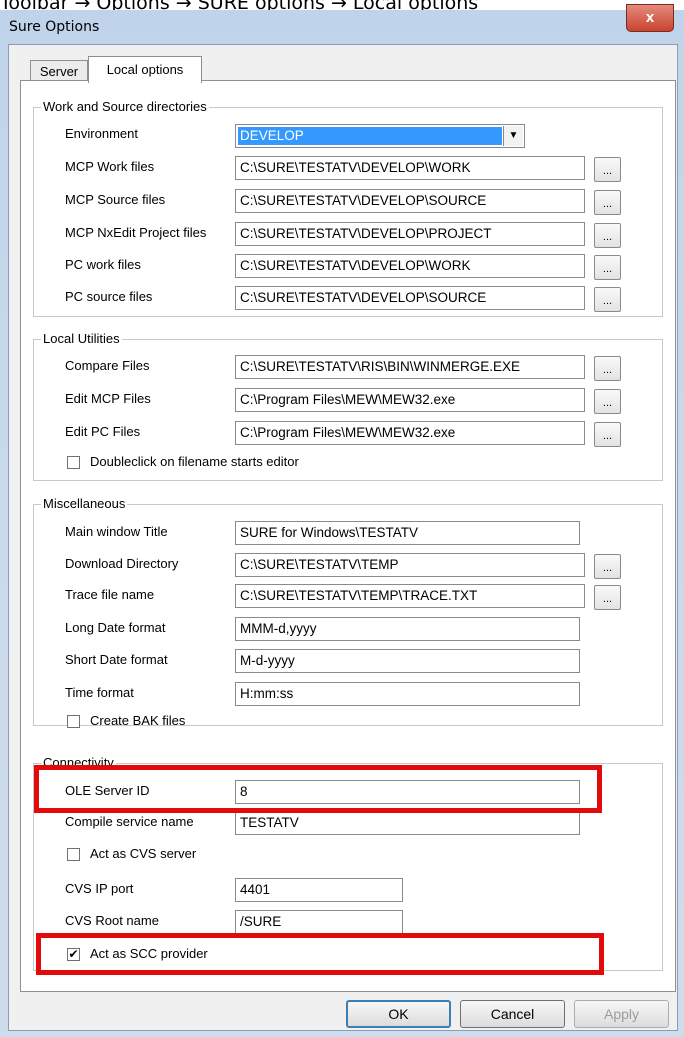  Describe the element at coordinates (81, 338) in the screenshot. I see `group-local-utilities-legend: Local Utilities` at that location.